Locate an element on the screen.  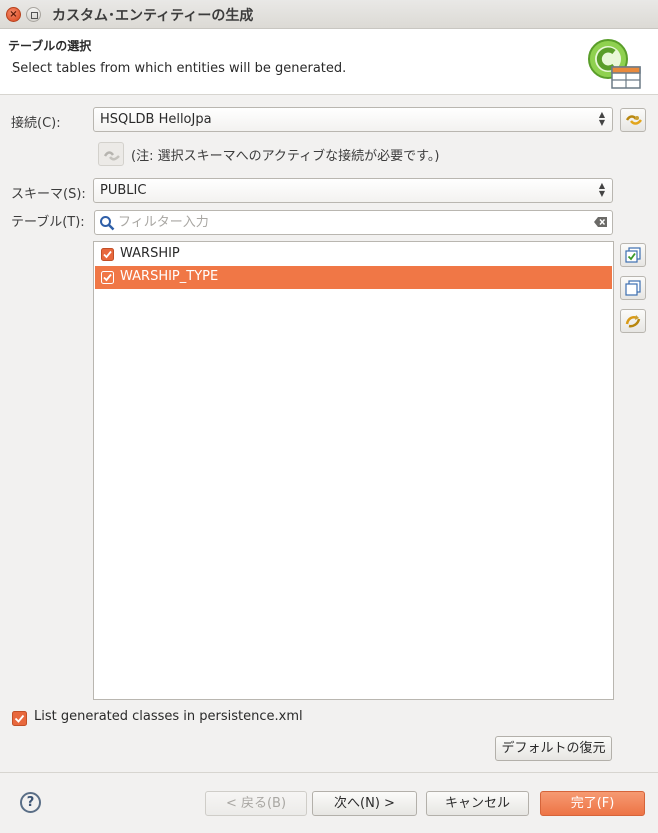
search-icon is located at coordinates (107, 223).